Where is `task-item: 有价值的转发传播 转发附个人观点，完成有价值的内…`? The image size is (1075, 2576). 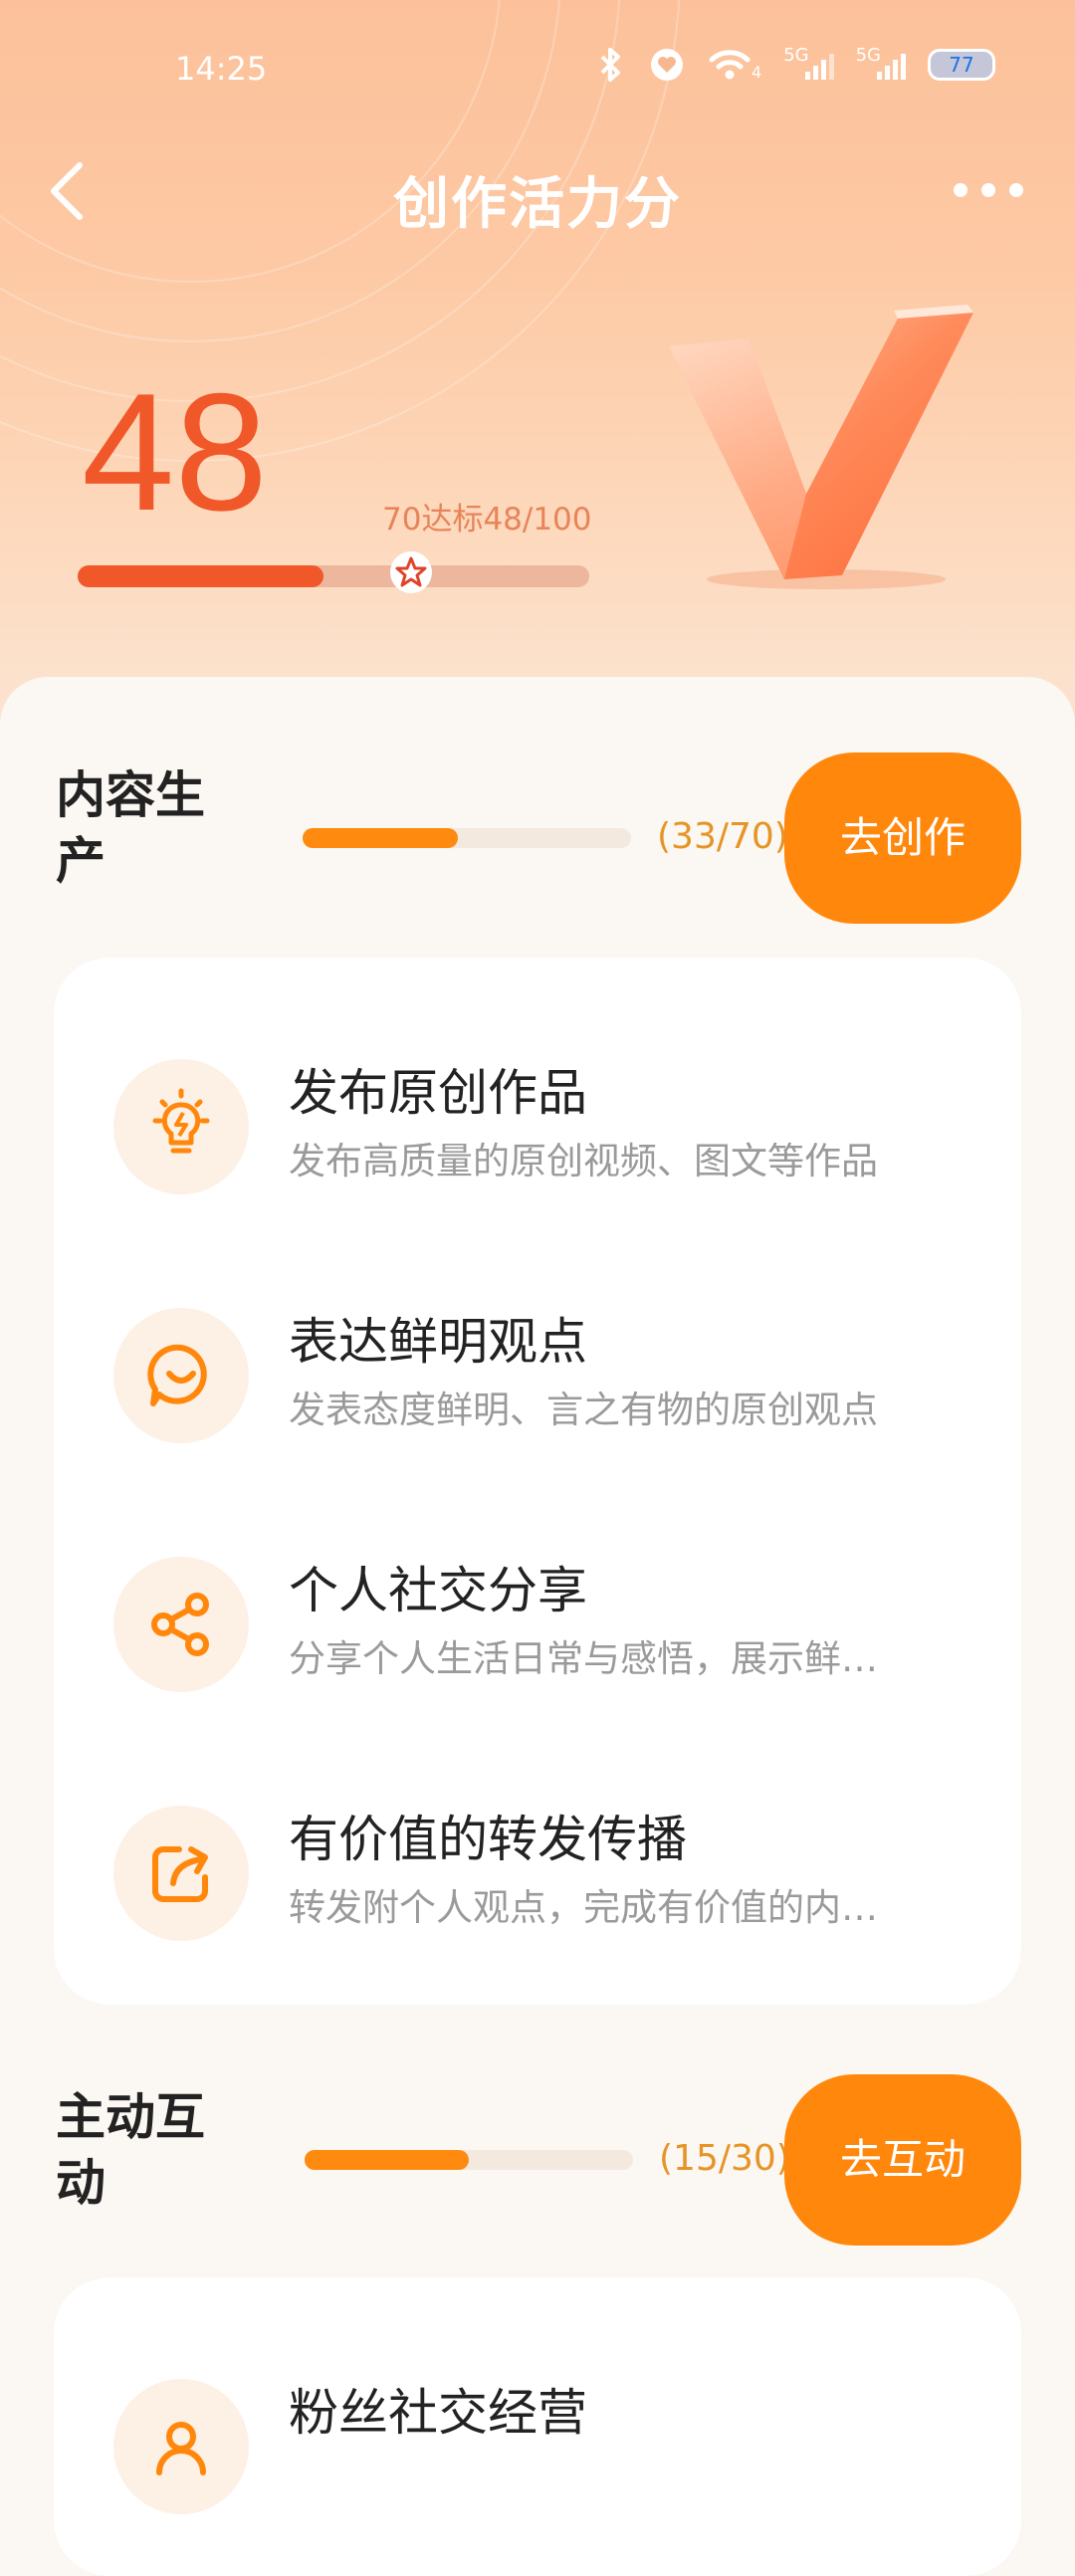
task-item: 有价值的转发传播 转发附个人观点，完成有价值的内… is located at coordinates (537, 1887).